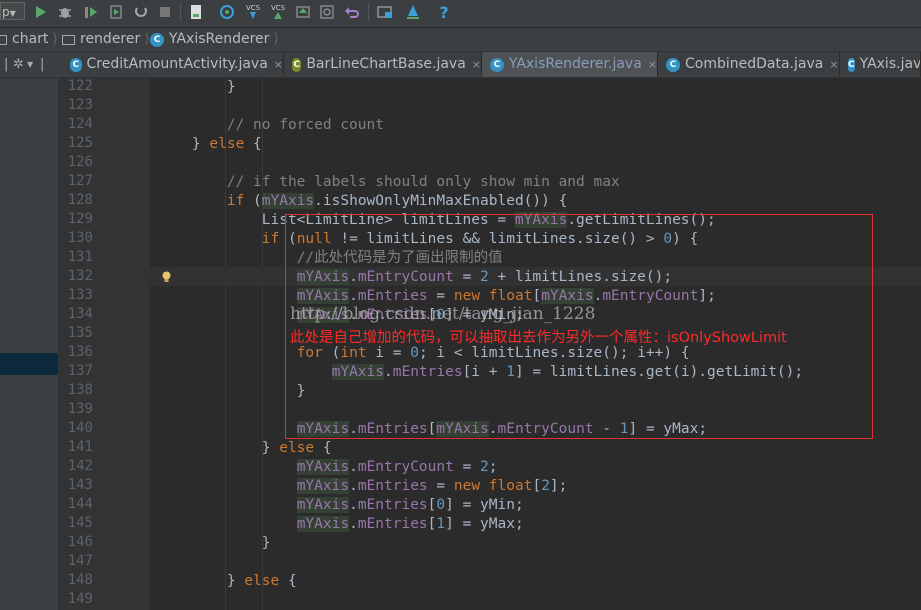 The image size is (921, 610). What do you see at coordinates (397, 201) in the screenshot?
I see `code-line: if (mYAxis.isShowOnlyMinMaxEnabled()) {` at bounding box center [397, 201].